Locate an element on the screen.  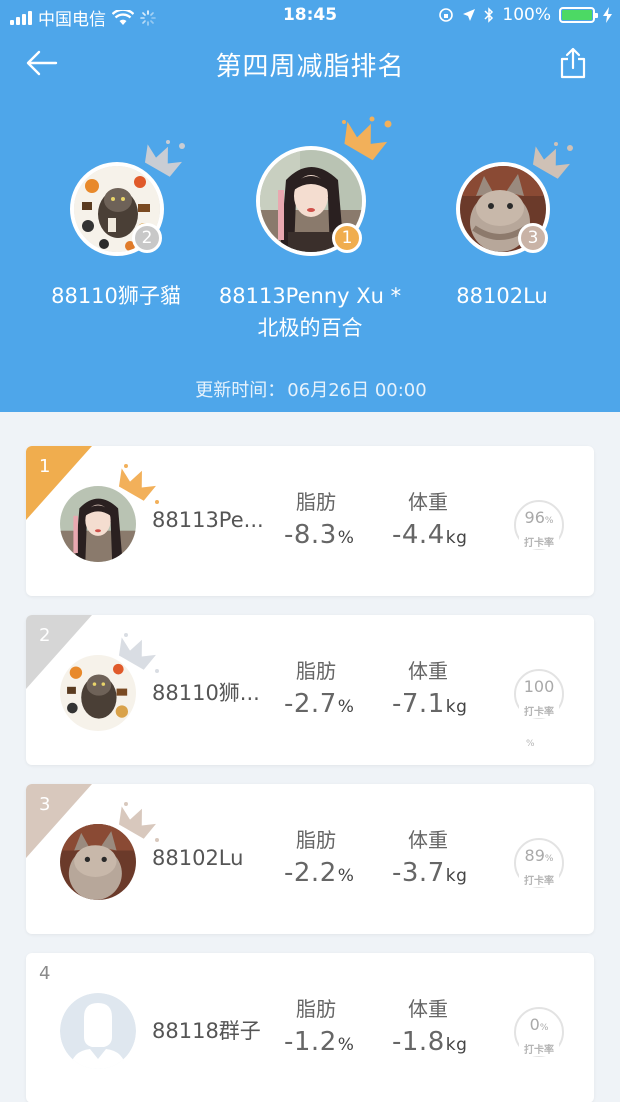
charging-icon is located at coordinates (607, 15).